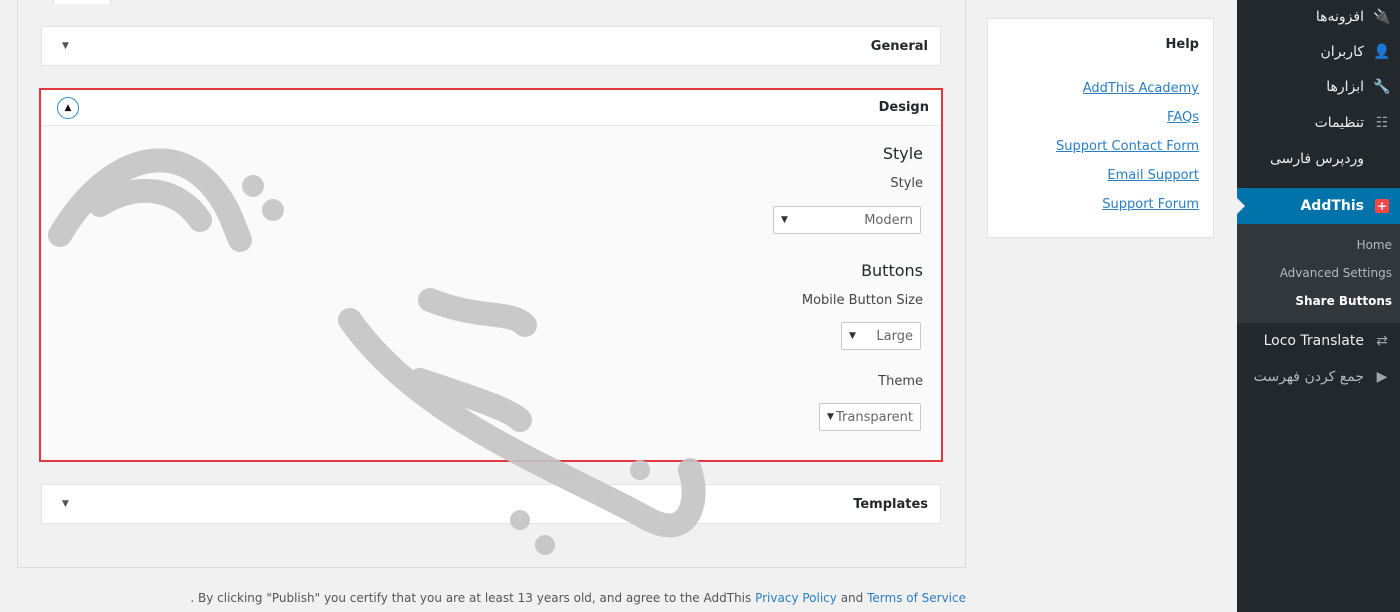 Image resolution: width=1400 pixels, height=612 pixels. I want to click on sidebar-item-addthis: + AddThis, so click(1318, 206).